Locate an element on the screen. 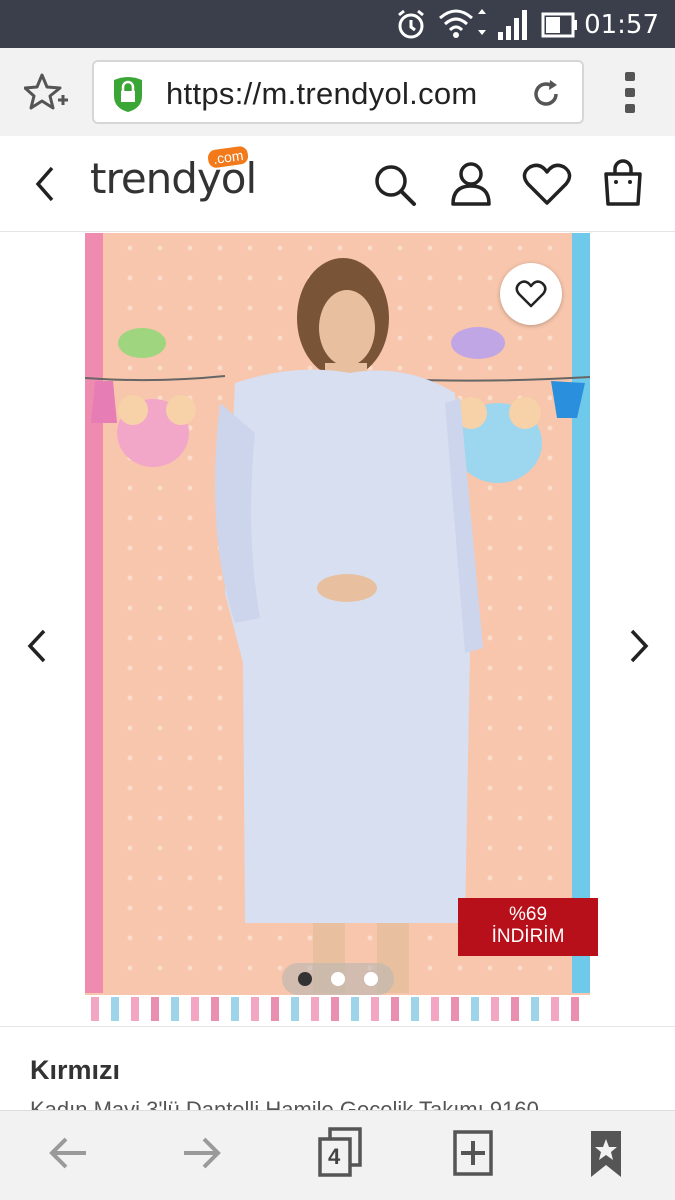  carousel-indicator is located at coordinates (338, 979).